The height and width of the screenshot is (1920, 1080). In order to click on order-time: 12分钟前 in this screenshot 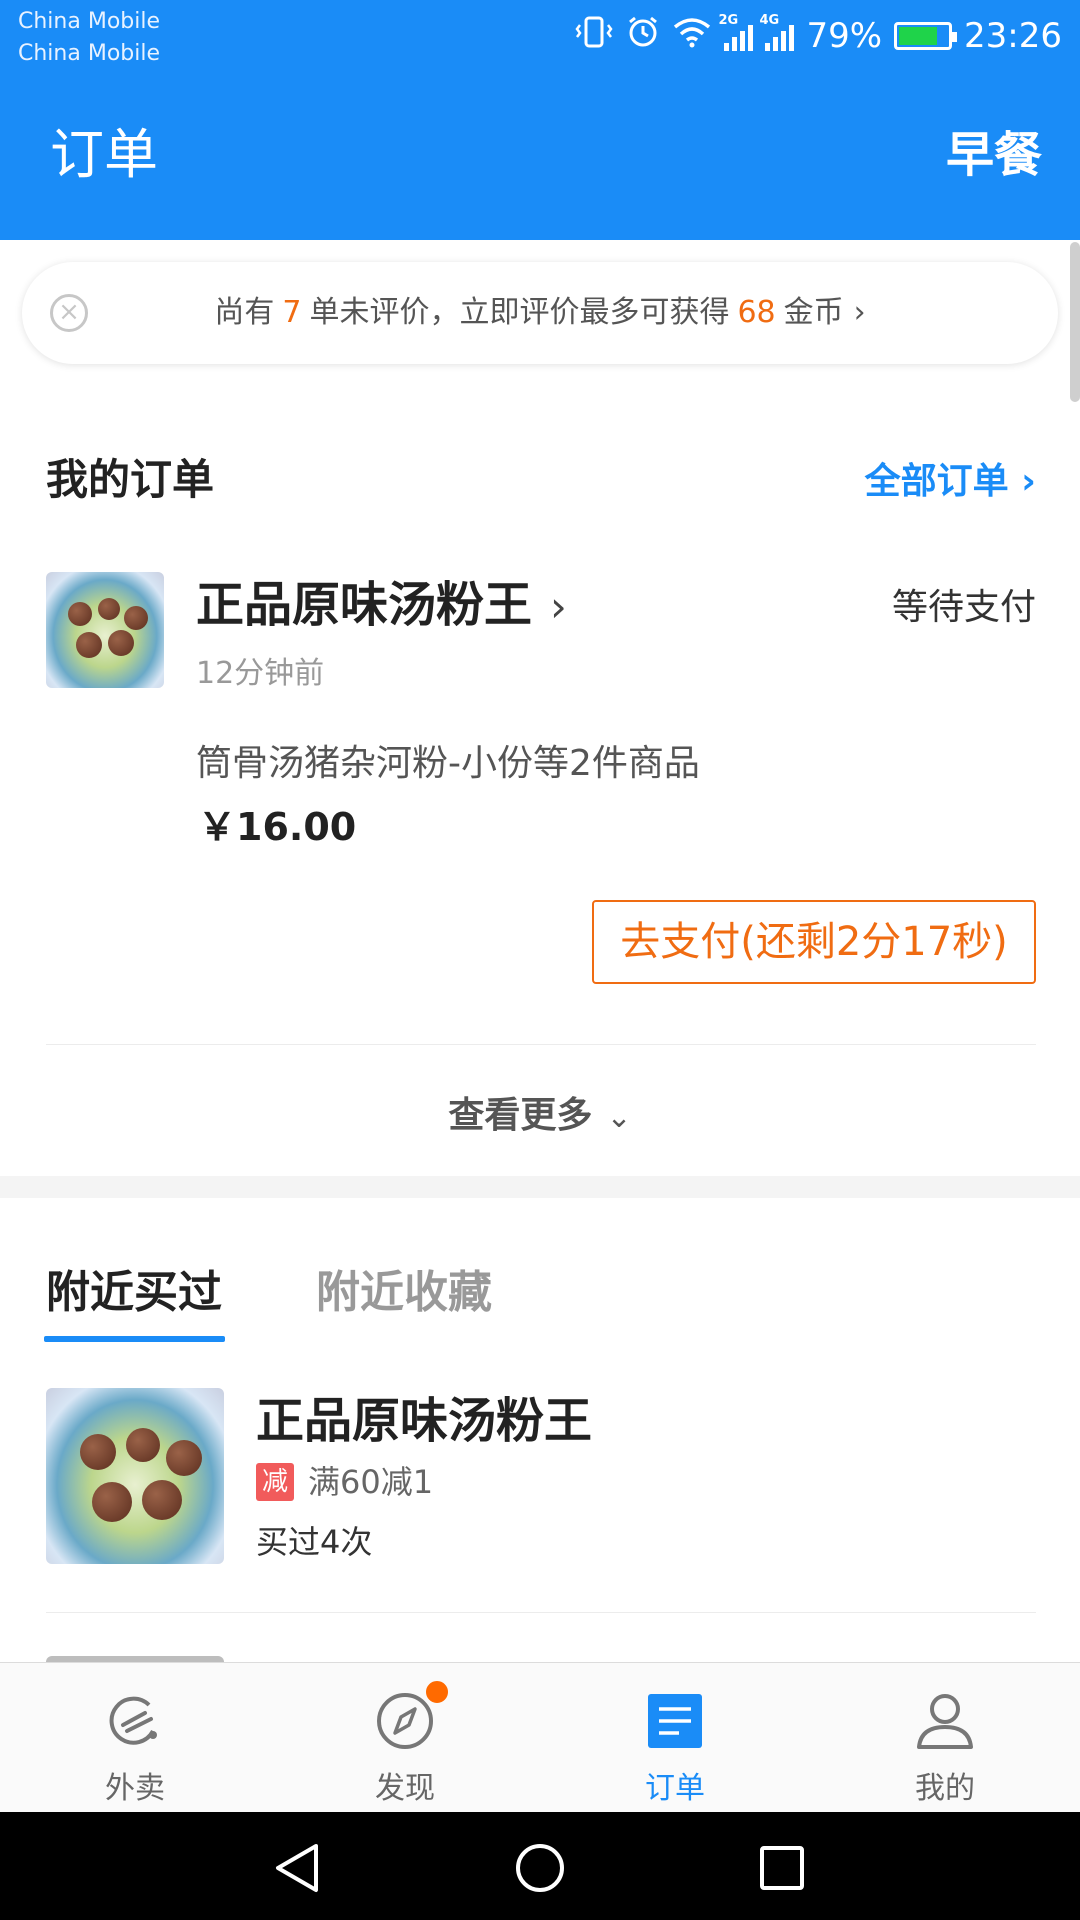, I will do `click(260, 673)`.